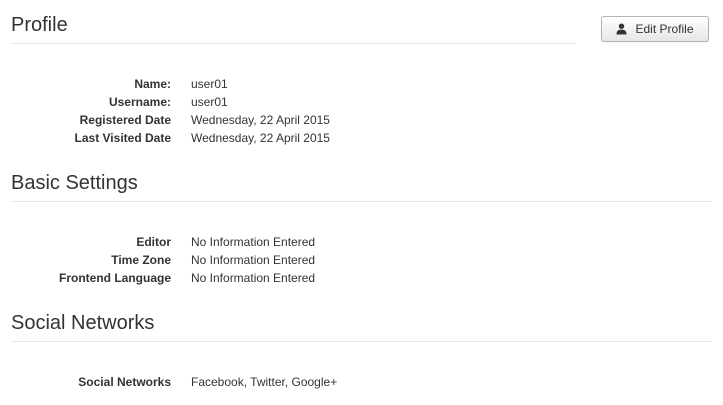 This screenshot has width=723, height=405. I want to click on user-icon, so click(621, 29).